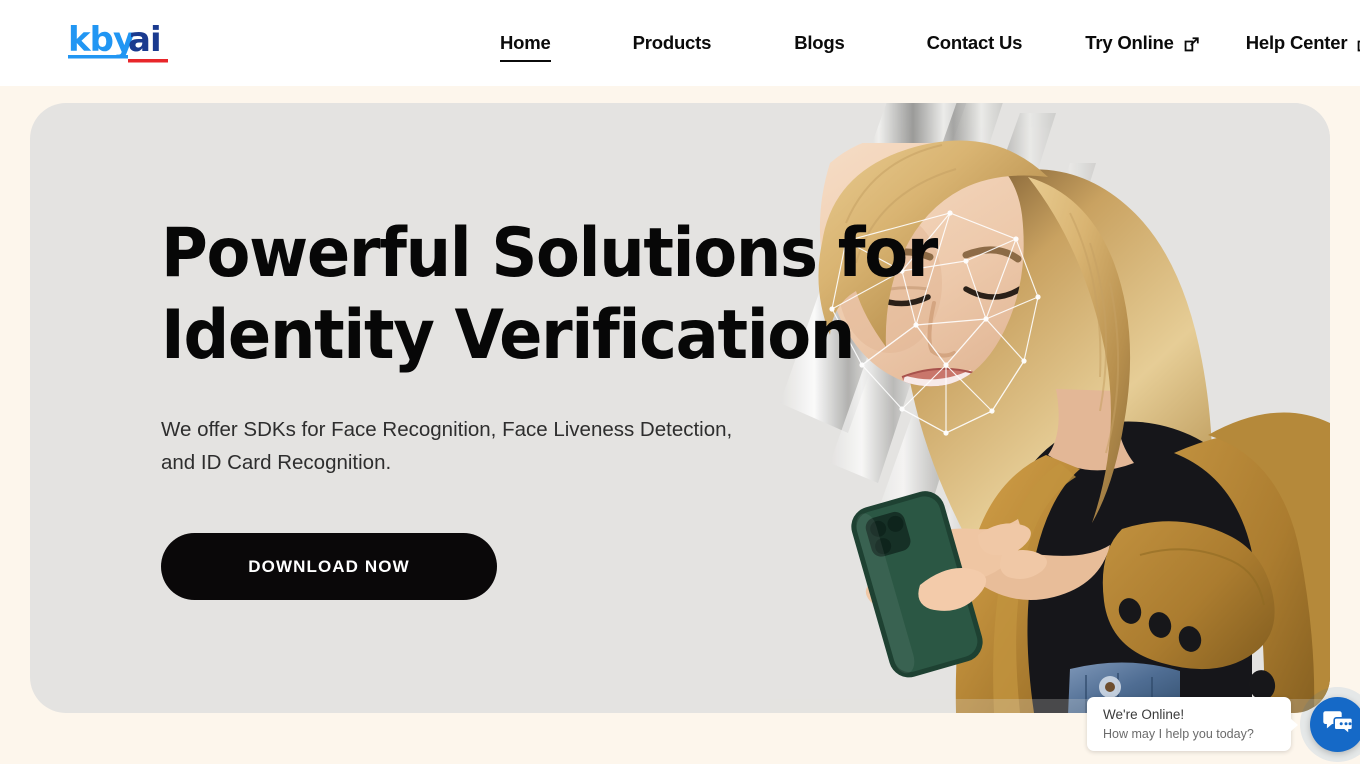 Image resolution: width=1360 pixels, height=764 pixels. I want to click on svg-text: ai, so click(144, 40).